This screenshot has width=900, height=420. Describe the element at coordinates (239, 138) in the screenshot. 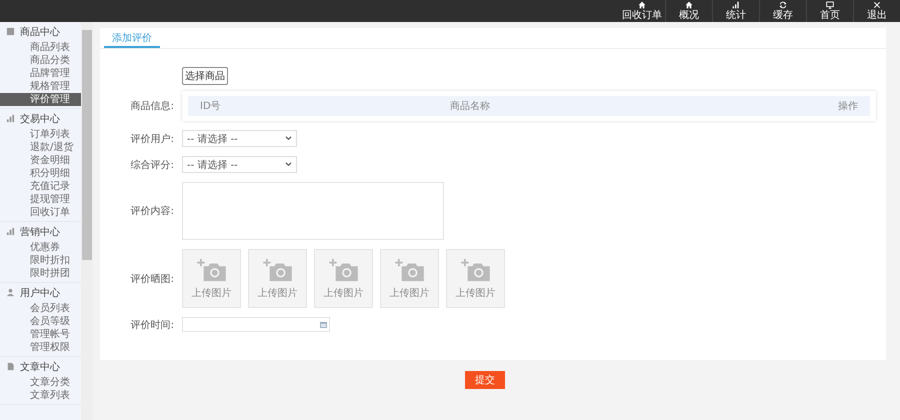

I see `user-select: -- 请选择 --` at that location.